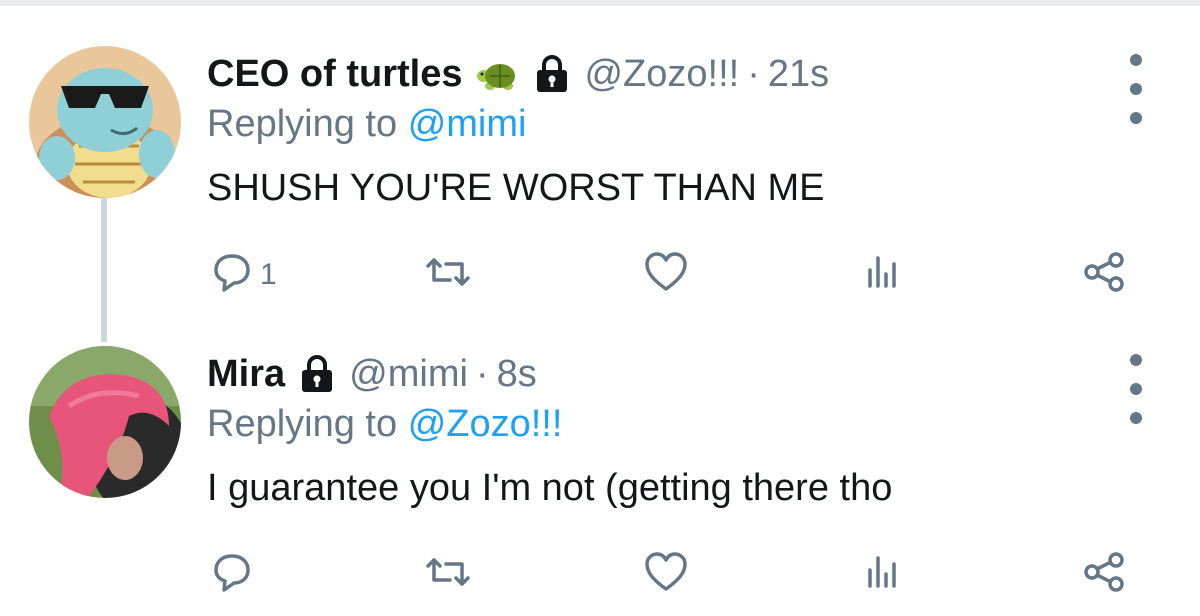 The image size is (1200, 616). I want to click on tweet-header: Mira @mimi · 8s, so click(372, 374).